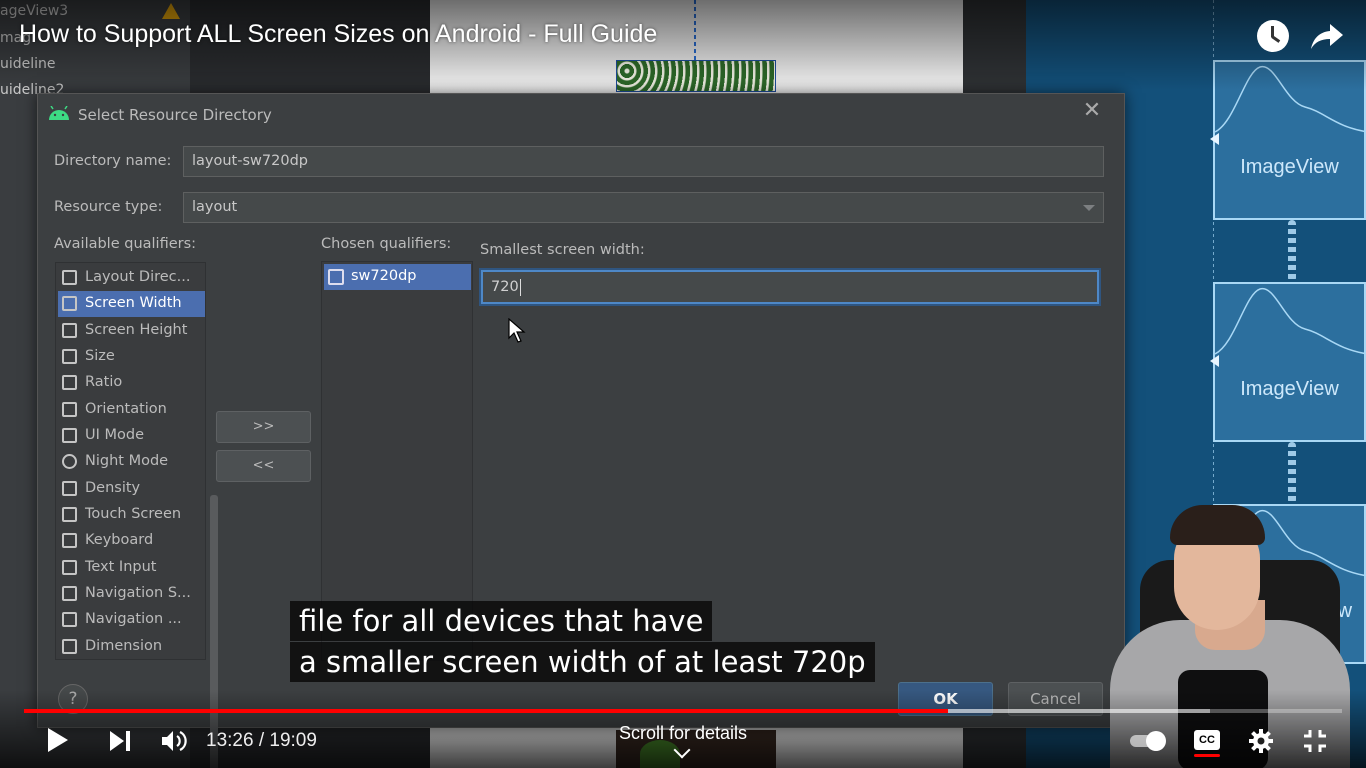  I want to click on list-item-label: Orientation, so click(126, 409).